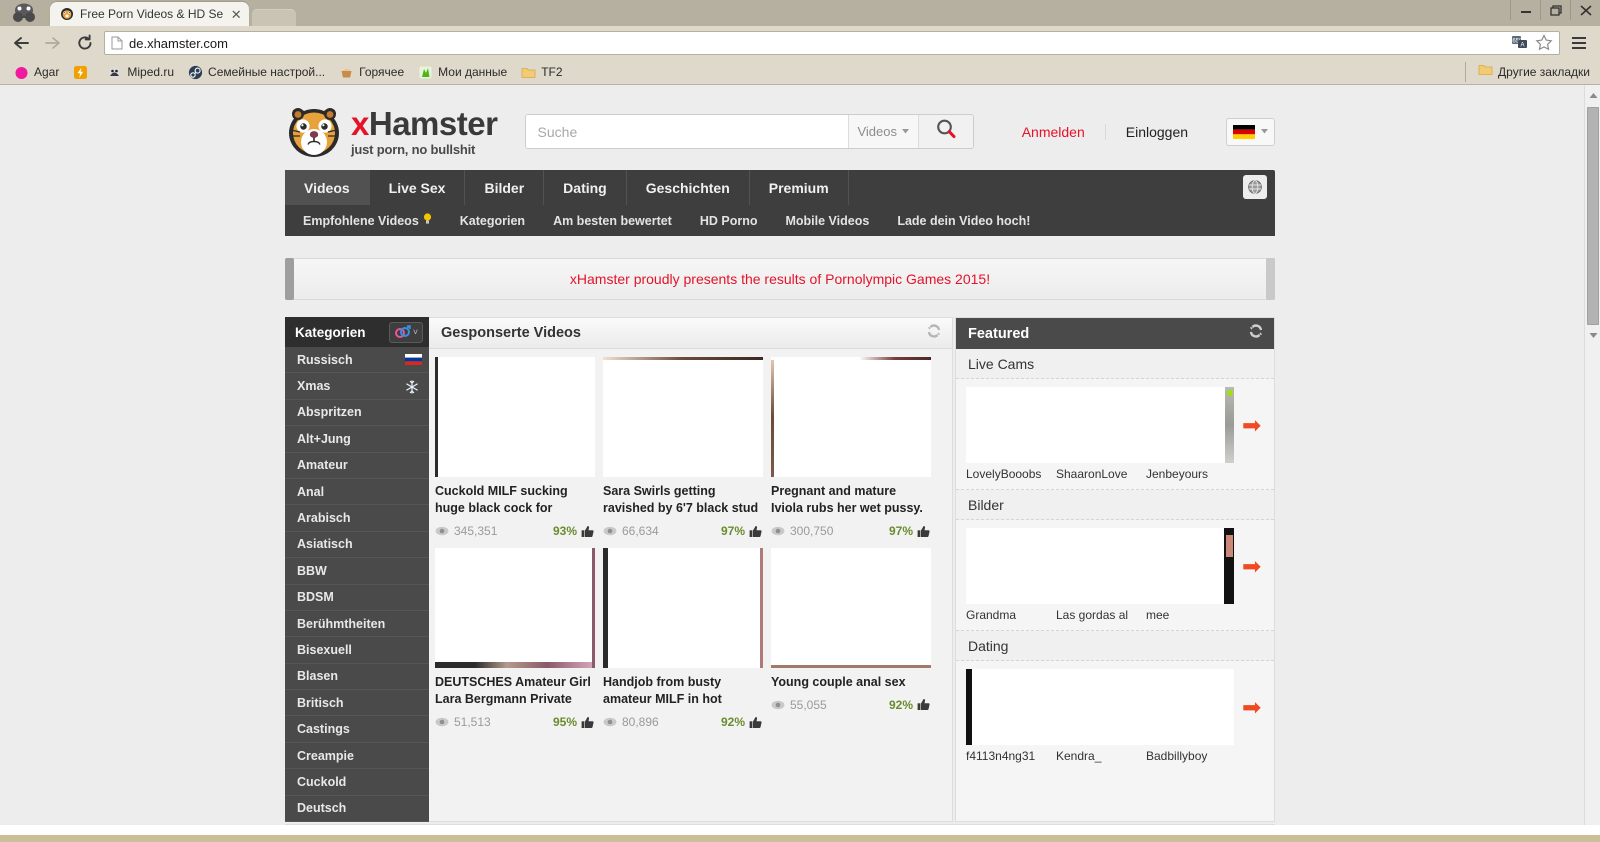  What do you see at coordinates (357, 650) in the screenshot?
I see `sidebar-item-bisexuell: Bisexuell` at bounding box center [357, 650].